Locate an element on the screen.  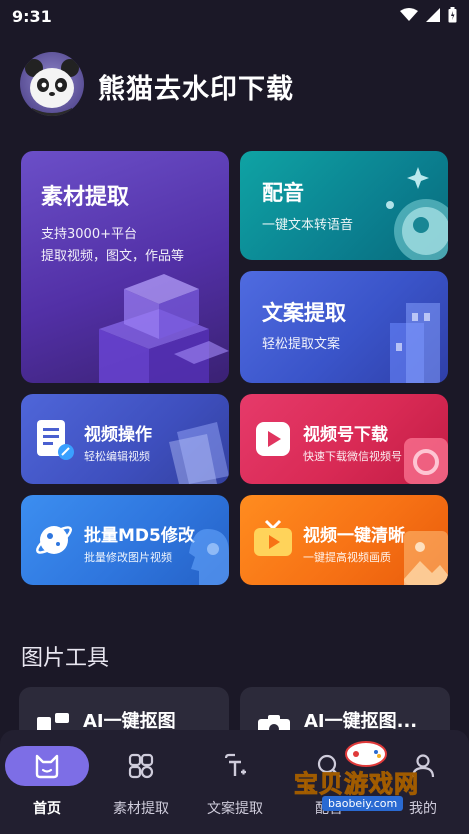
video-hd-card: 视频一键清晰 一键提高视频画质 is located at coordinates (344, 540).